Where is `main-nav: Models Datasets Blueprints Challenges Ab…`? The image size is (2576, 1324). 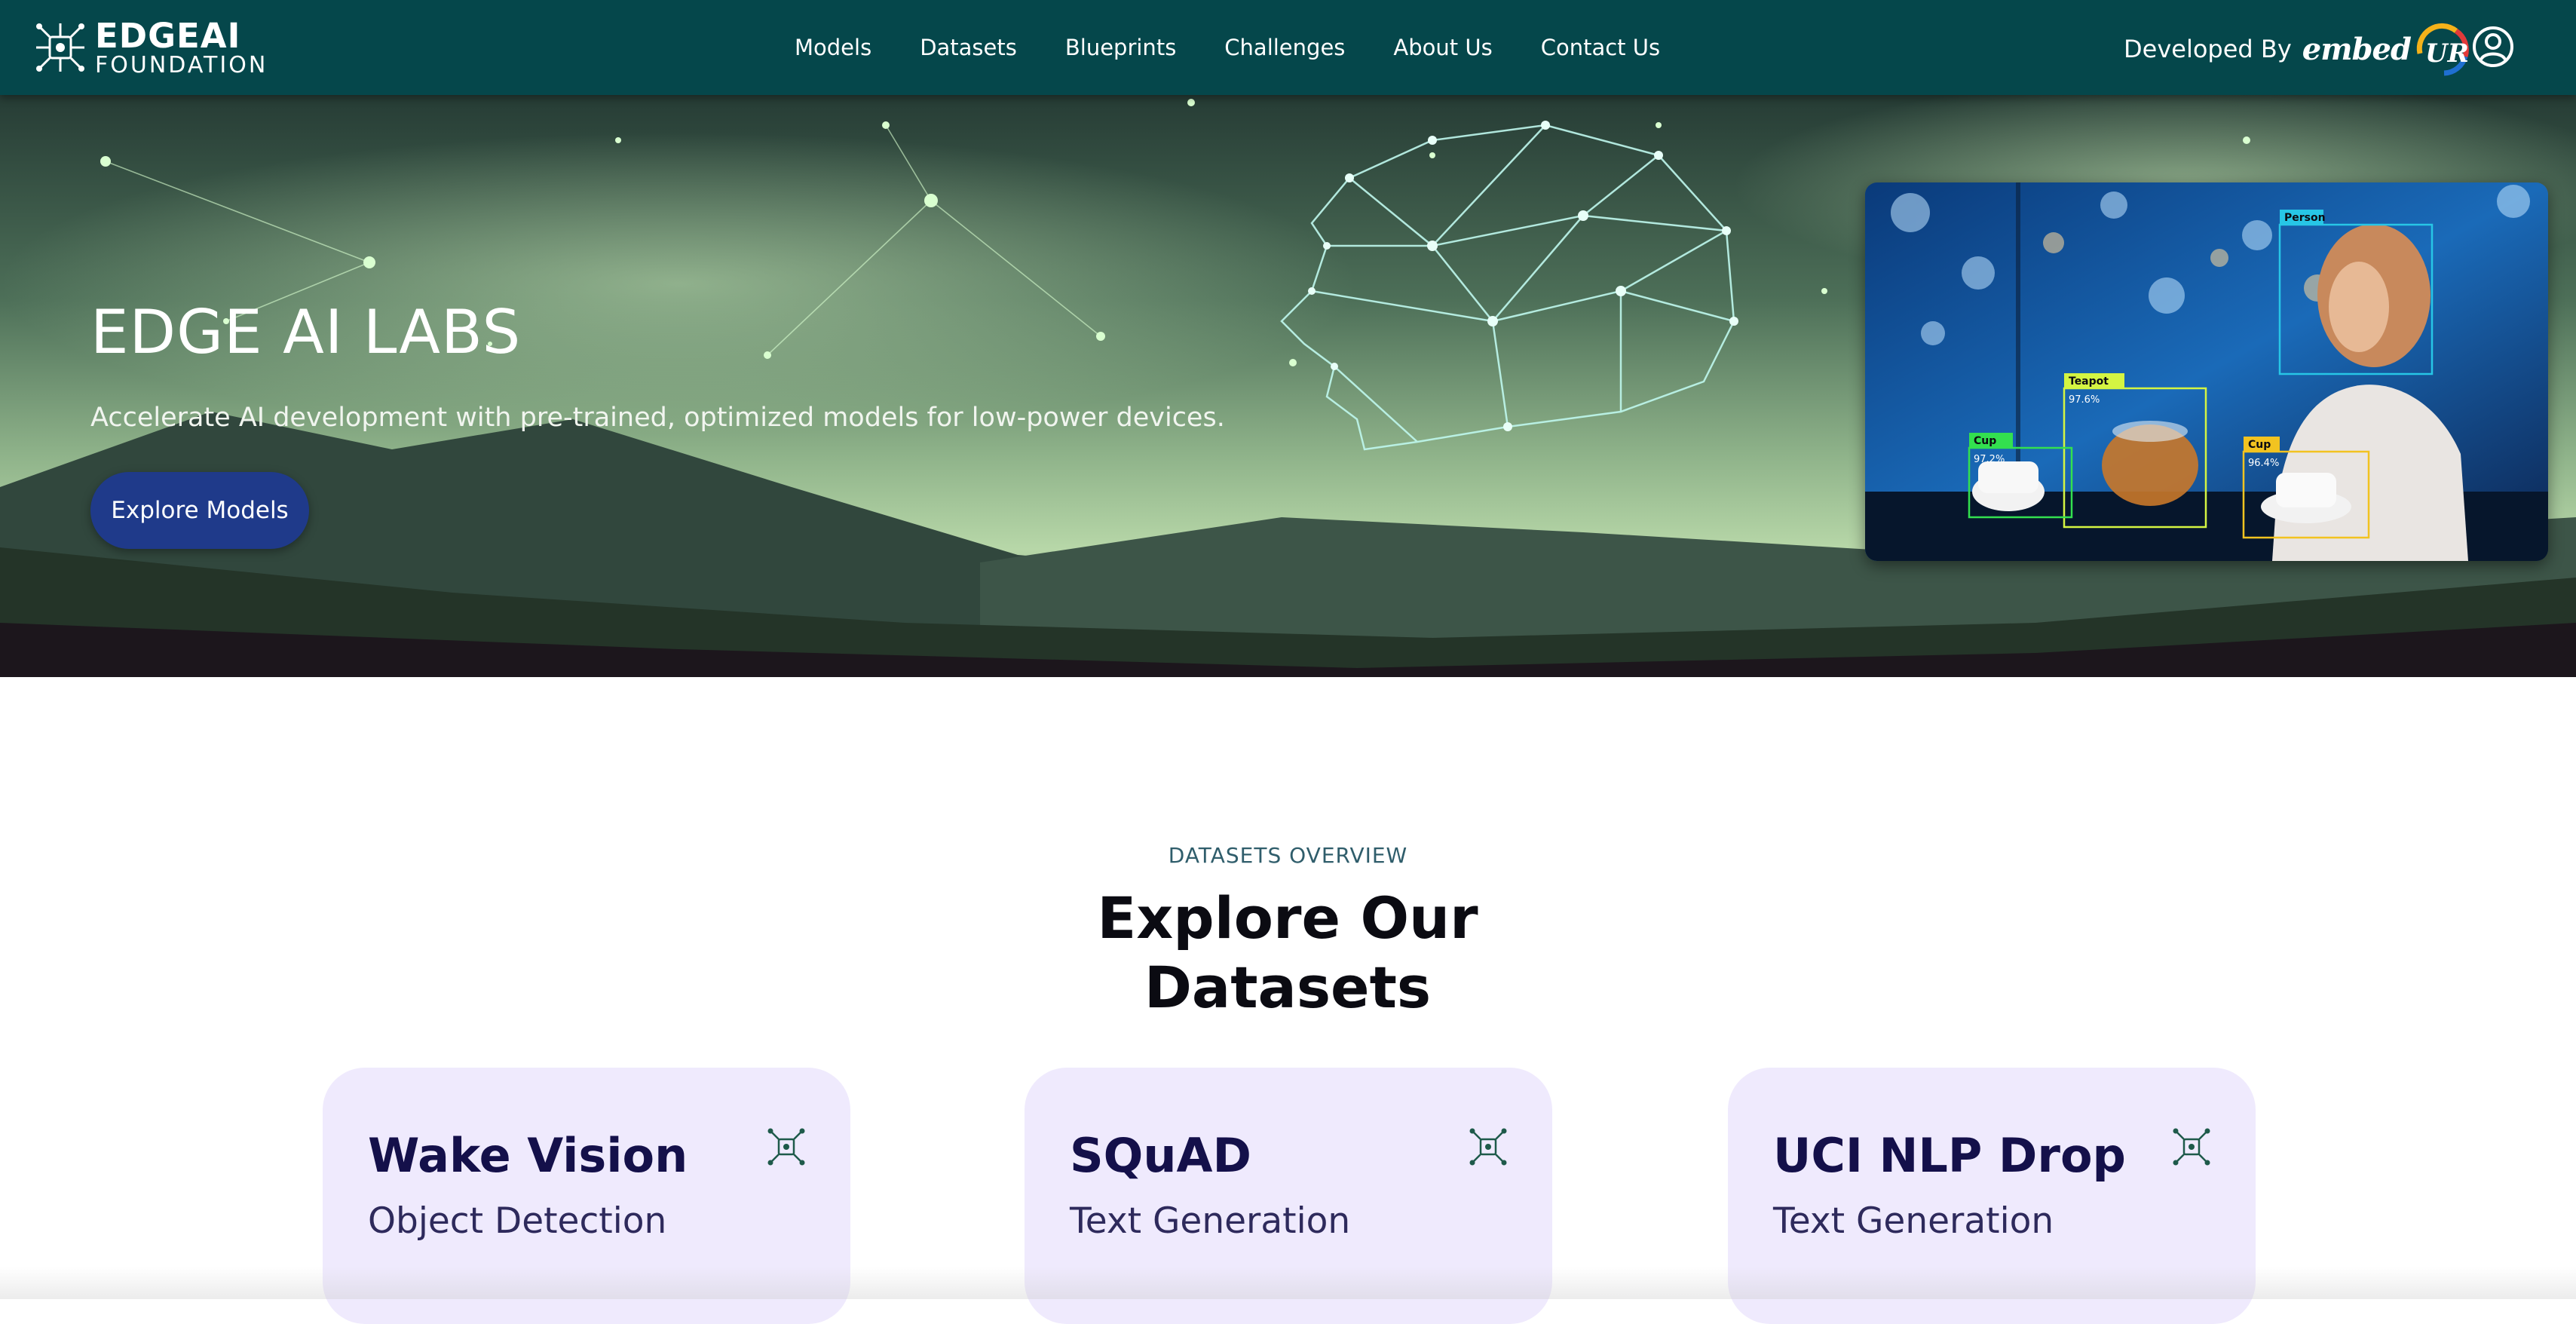 main-nav: Models Datasets Blueprints Challenges Ab… is located at coordinates (1251, 47).